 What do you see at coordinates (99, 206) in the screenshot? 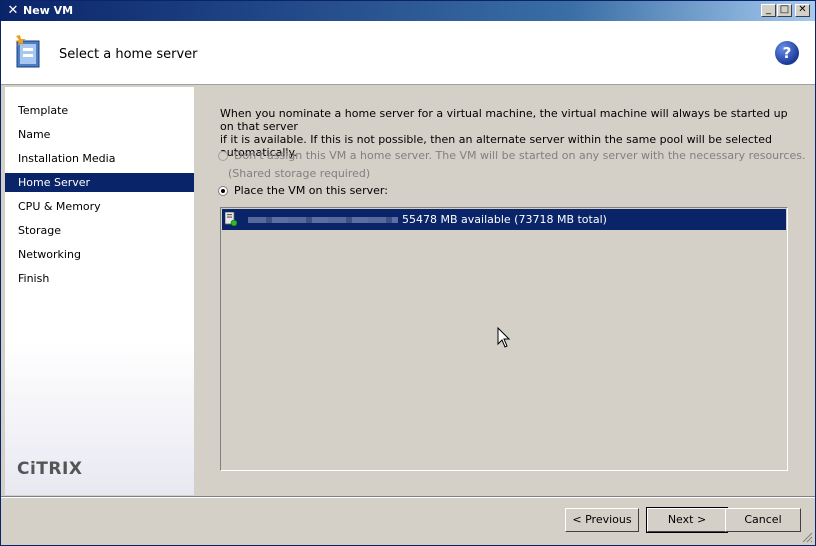
I see `sidebar-item-cpu-memory: CPU & Memory` at bounding box center [99, 206].